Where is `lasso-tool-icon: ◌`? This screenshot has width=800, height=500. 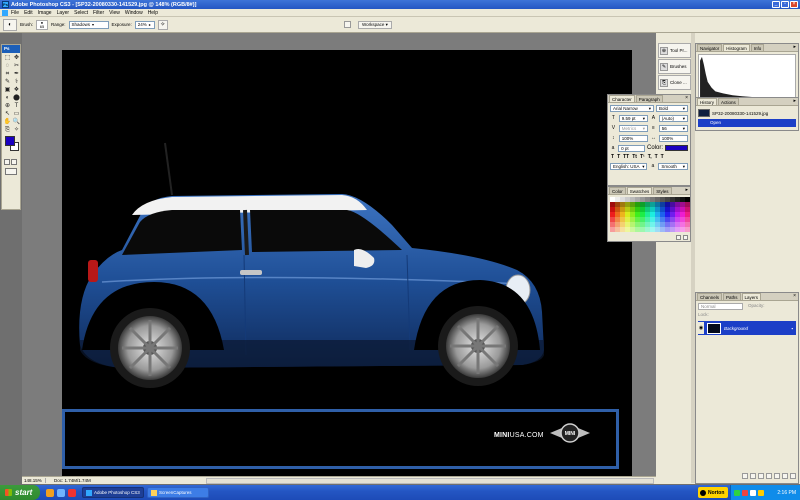 lasso-tool-icon: ◌ is located at coordinates (7, 66).